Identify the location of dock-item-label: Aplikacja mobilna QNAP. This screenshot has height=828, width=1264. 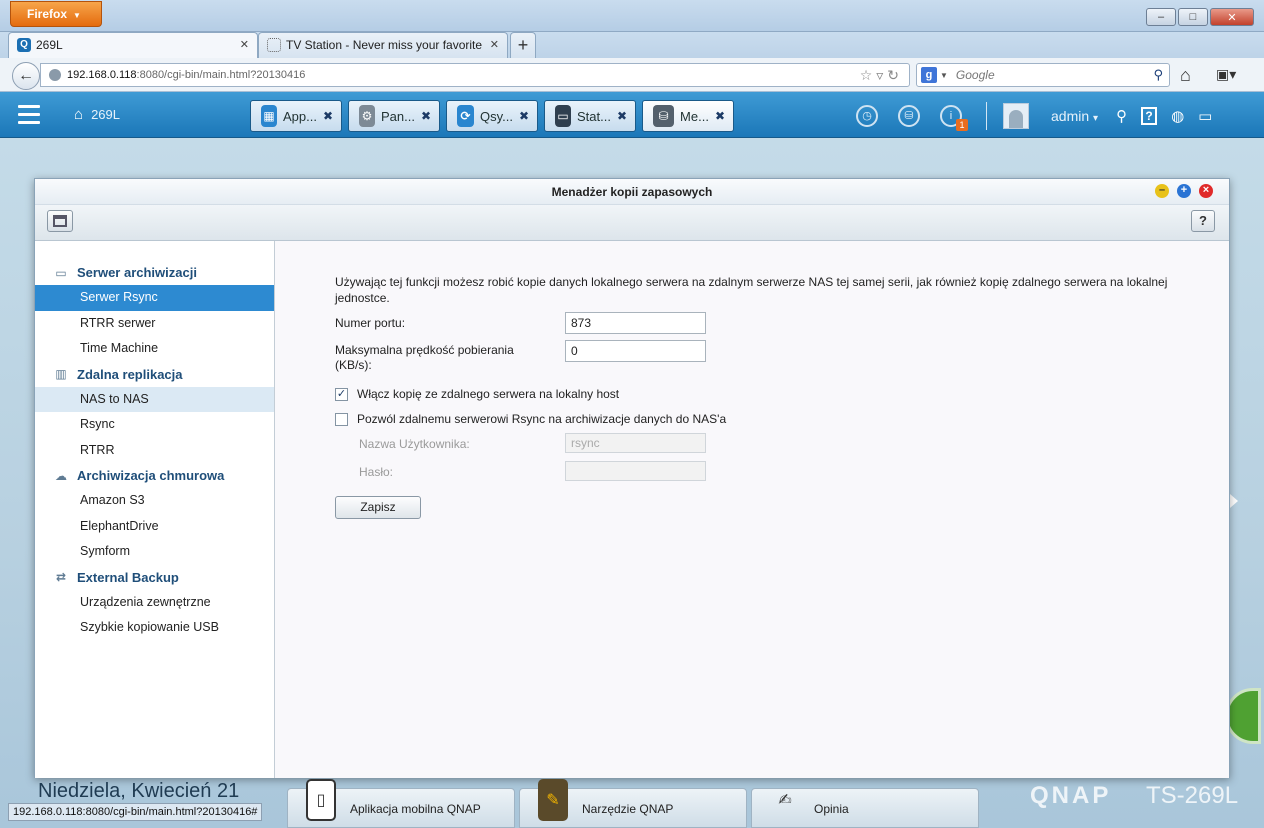
(415, 809).